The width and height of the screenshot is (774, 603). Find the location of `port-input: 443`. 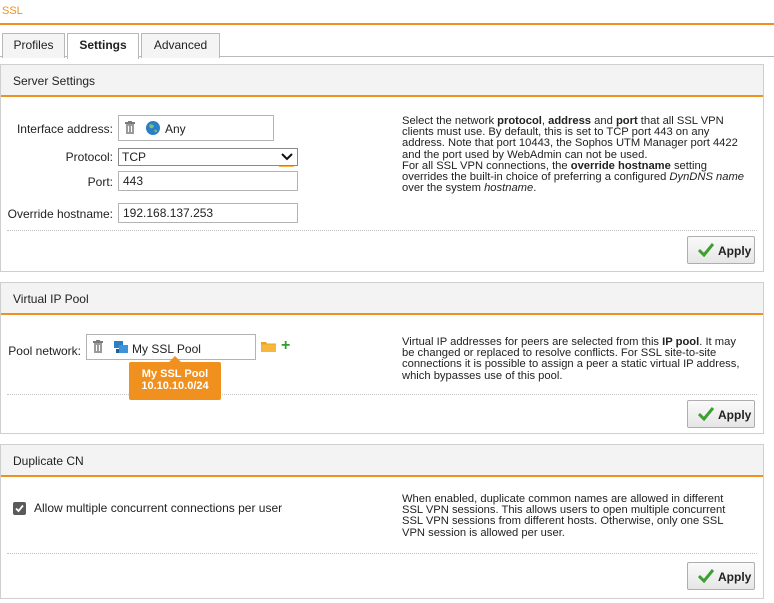

port-input: 443 is located at coordinates (208, 181).